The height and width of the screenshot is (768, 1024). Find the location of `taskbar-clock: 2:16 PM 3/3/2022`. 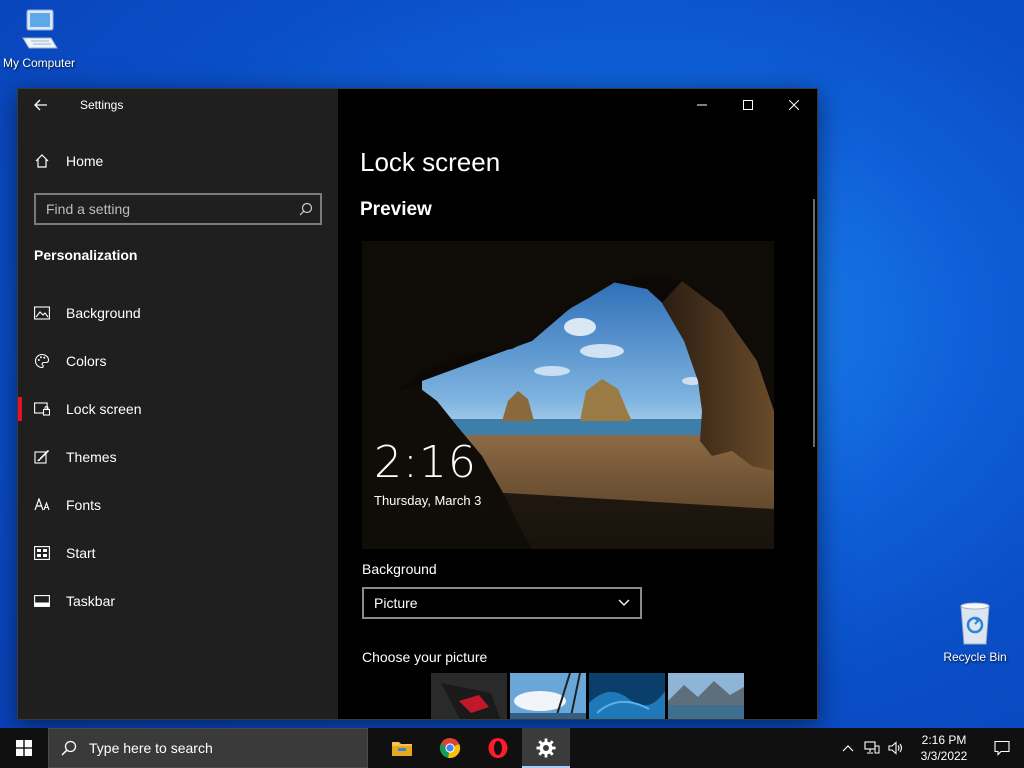

taskbar-clock: 2:16 PM 3/3/2022 is located at coordinates (944, 748).